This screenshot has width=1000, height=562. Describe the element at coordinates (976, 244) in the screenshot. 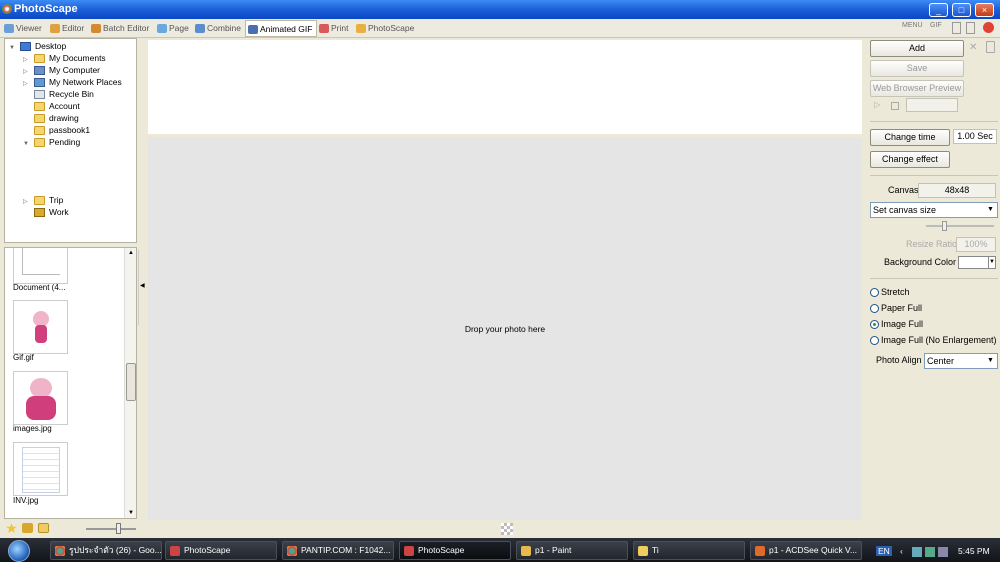

I see `resize-ratio-value: 100%` at that location.